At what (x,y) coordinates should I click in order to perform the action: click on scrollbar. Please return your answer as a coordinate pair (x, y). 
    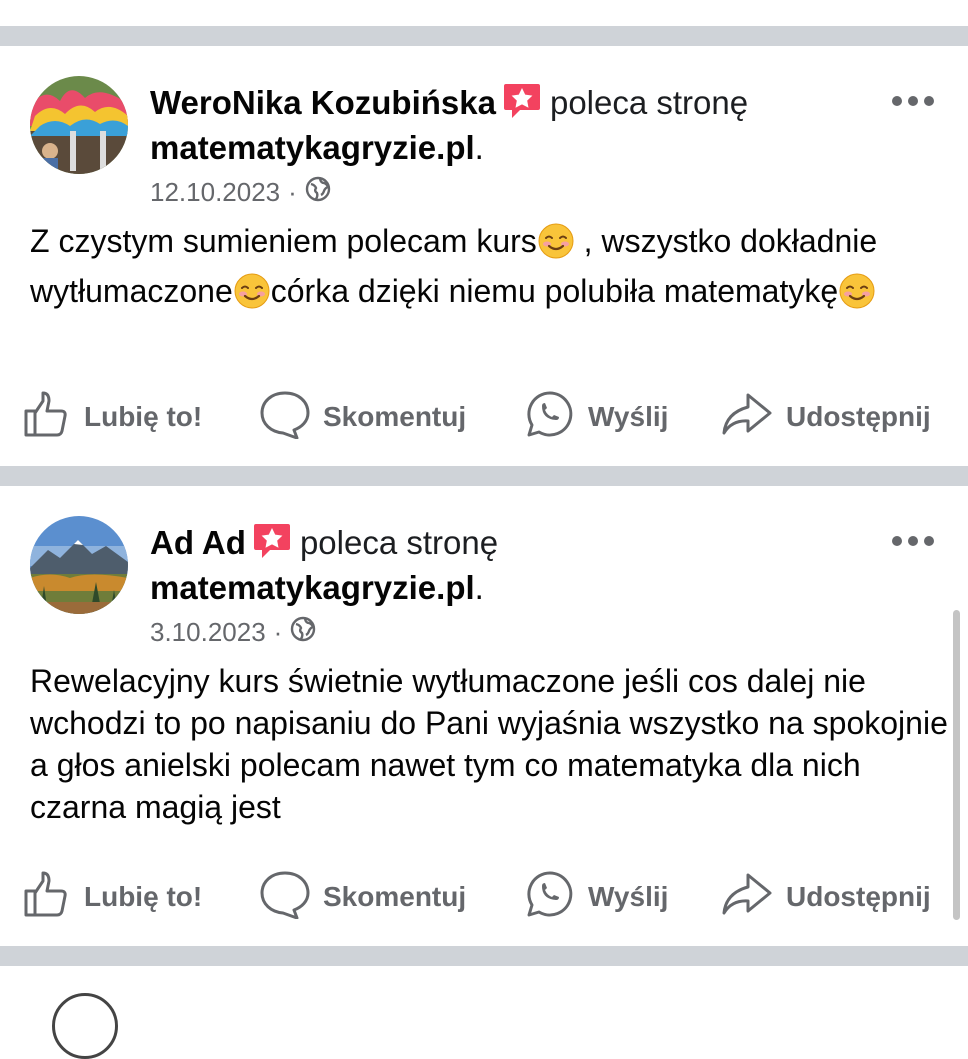
    Looking at the image, I should click on (956, 765).